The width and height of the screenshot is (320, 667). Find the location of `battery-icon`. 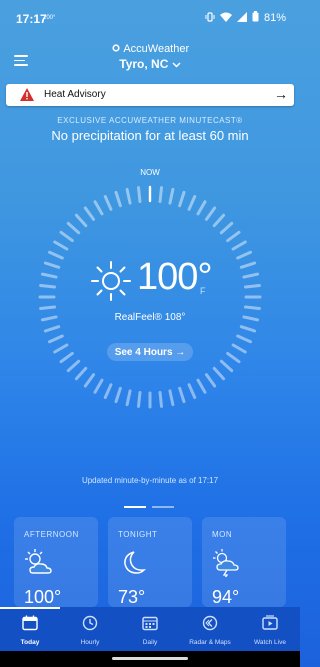

battery-icon is located at coordinates (255, 18).